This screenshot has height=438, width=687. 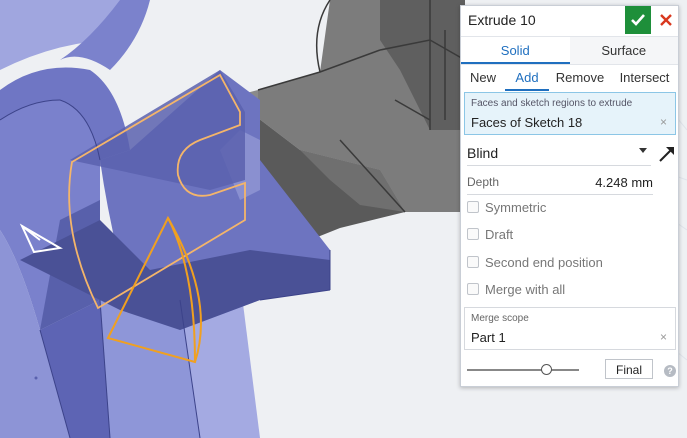 I want to click on draft-label: Draft, so click(x=499, y=234).